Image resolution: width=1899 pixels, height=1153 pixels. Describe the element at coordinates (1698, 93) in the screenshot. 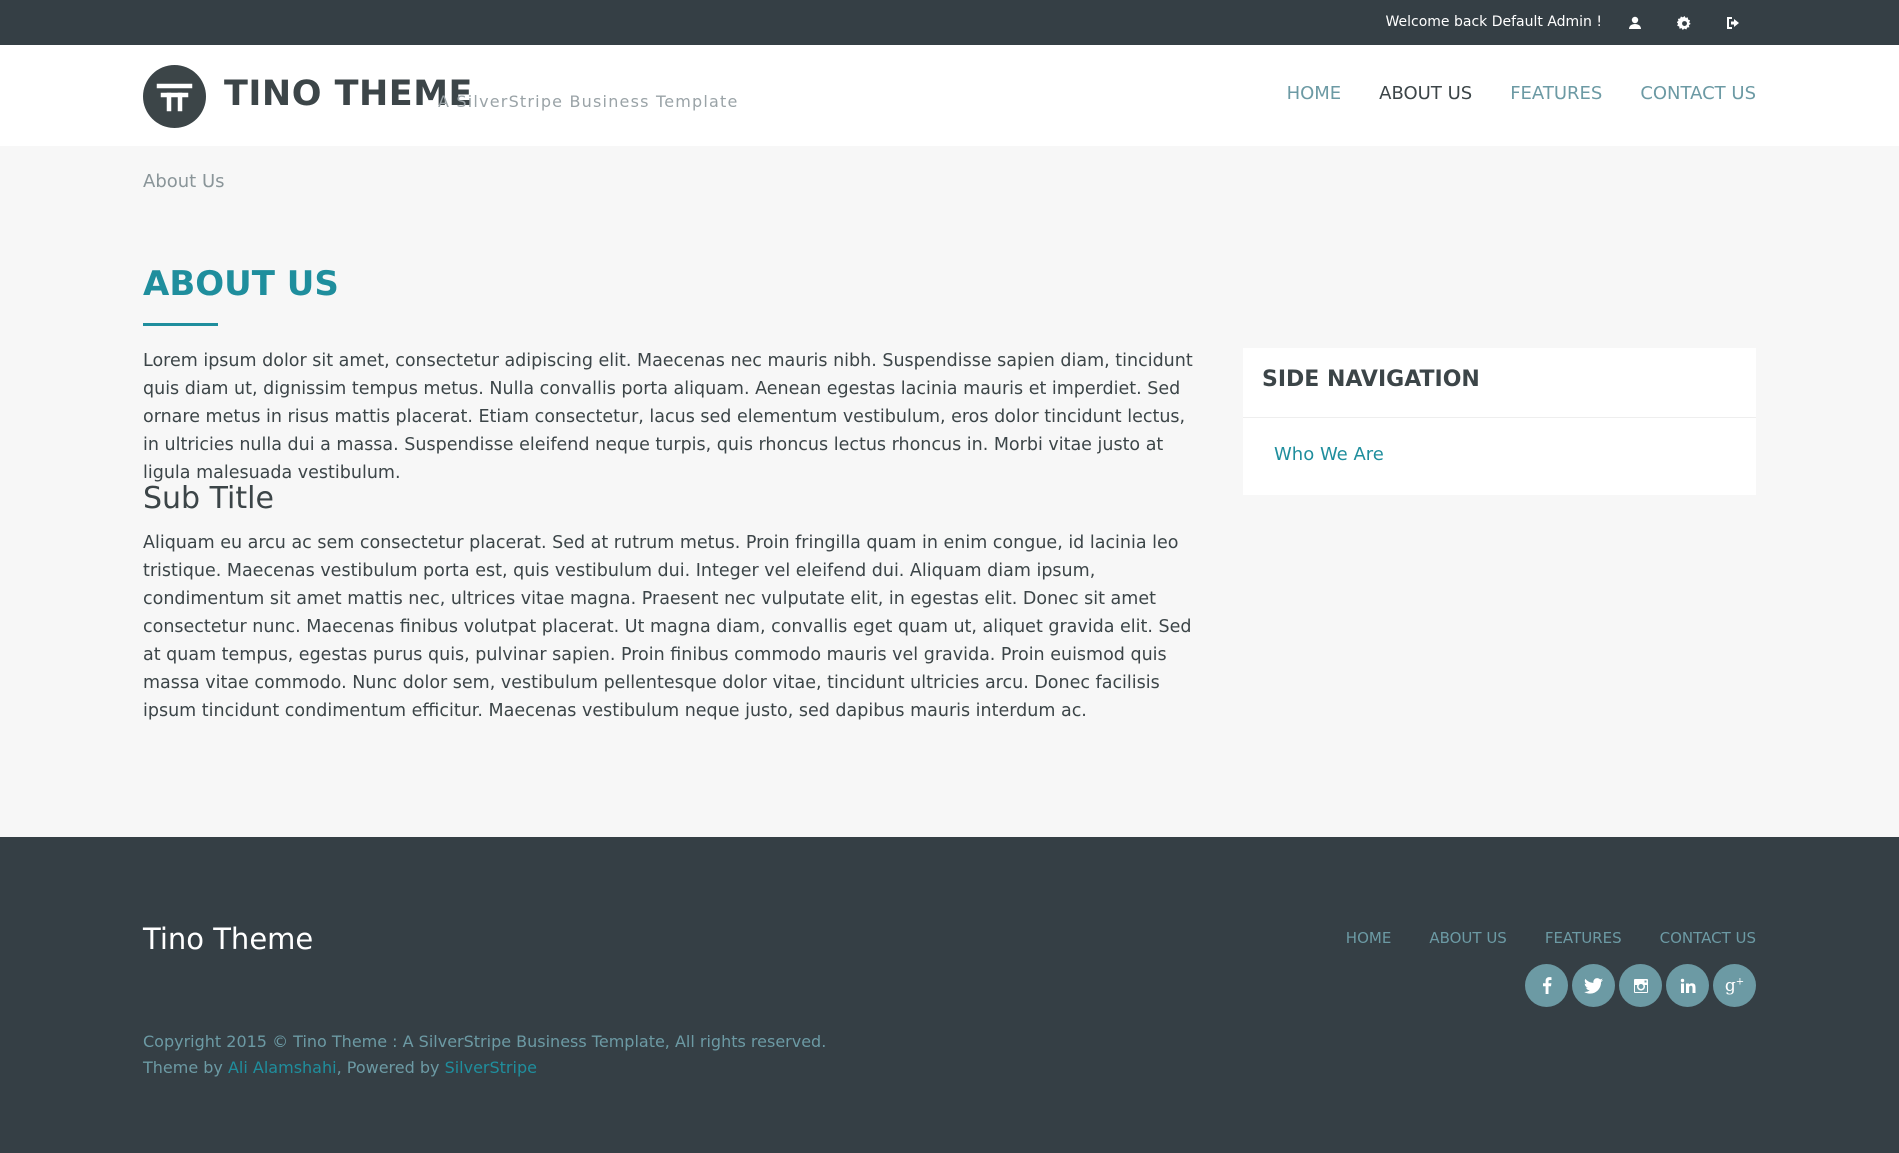

I see `nav-item-contact-us: CONTACT US` at that location.